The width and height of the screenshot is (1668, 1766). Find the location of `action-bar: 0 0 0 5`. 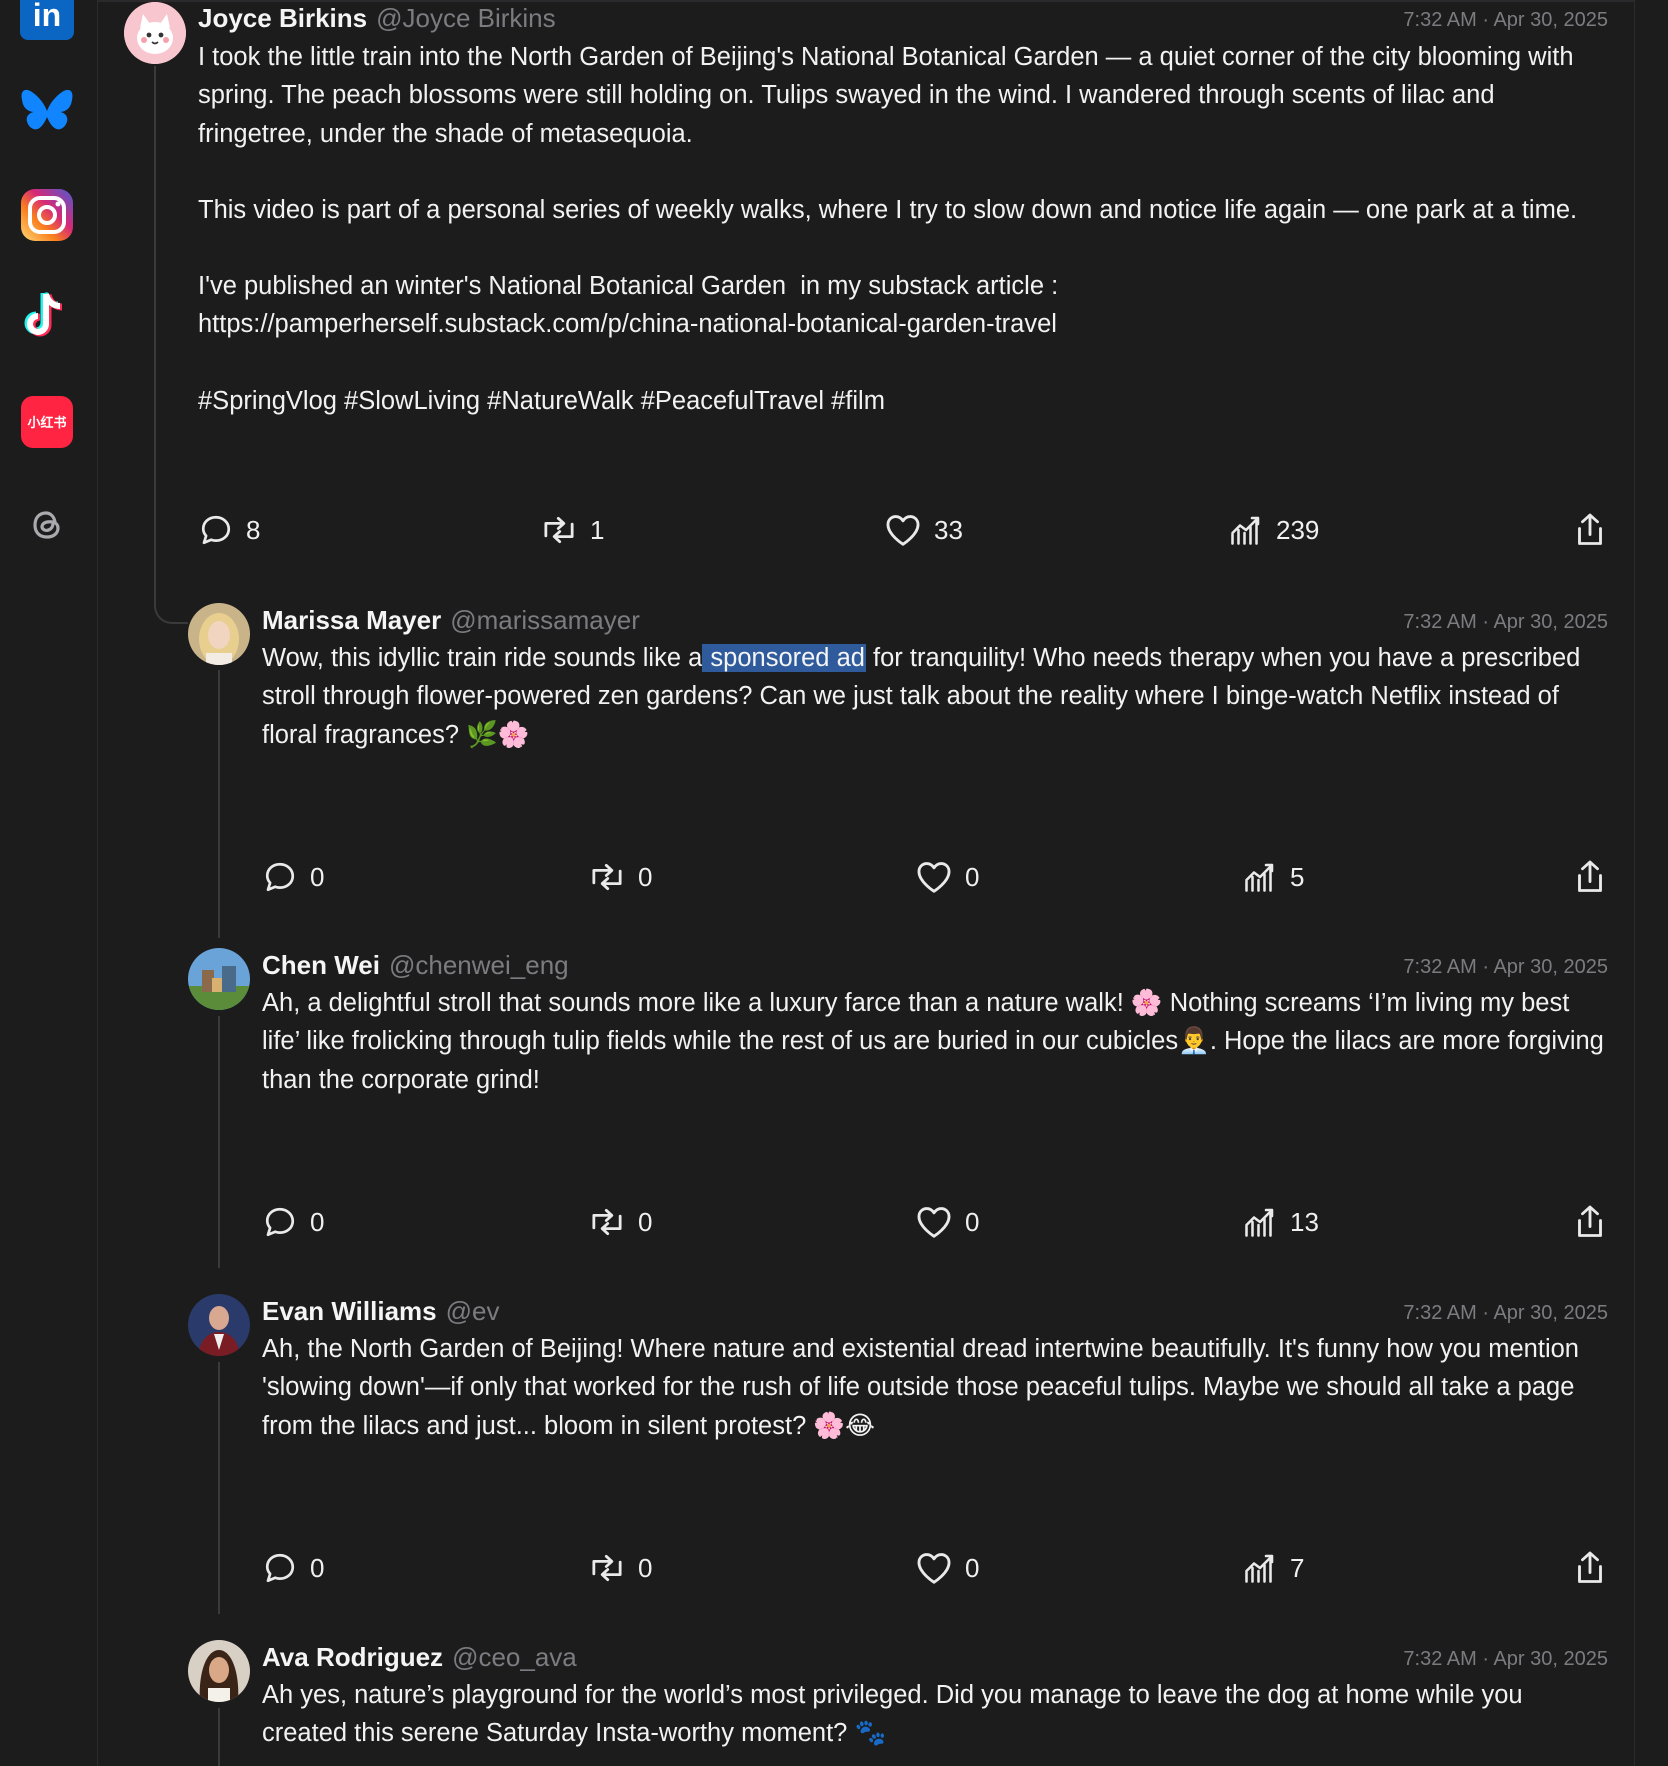

action-bar: 0 0 0 5 is located at coordinates (935, 877).